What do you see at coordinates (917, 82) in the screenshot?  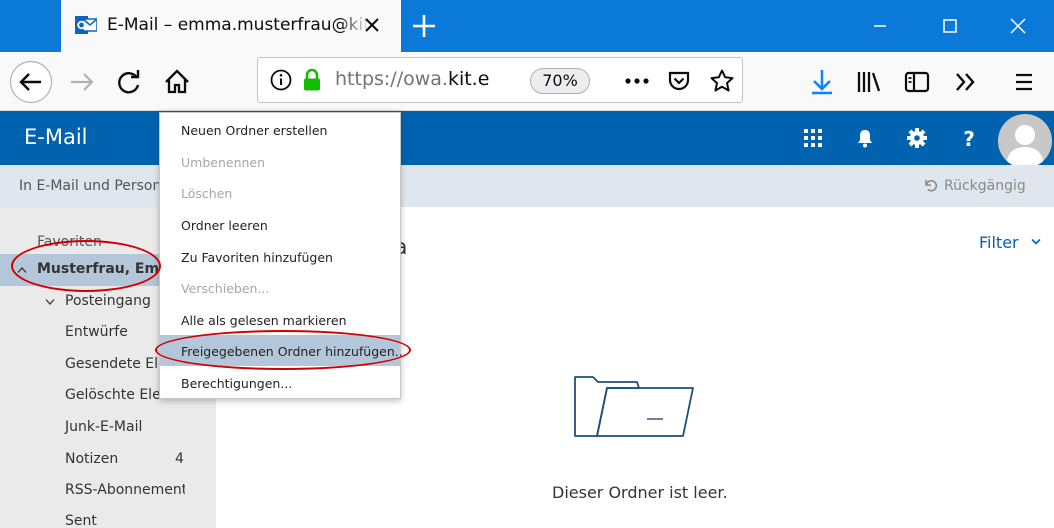 I see `sidebar-toggle-icon` at bounding box center [917, 82].